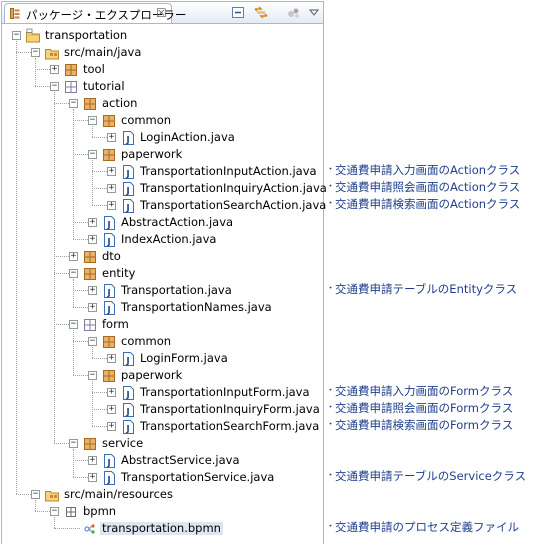 The height and width of the screenshot is (545, 543). Describe the element at coordinates (162, 239) in the screenshot. I see `tree-item-file: + J IndexAction.java` at that location.